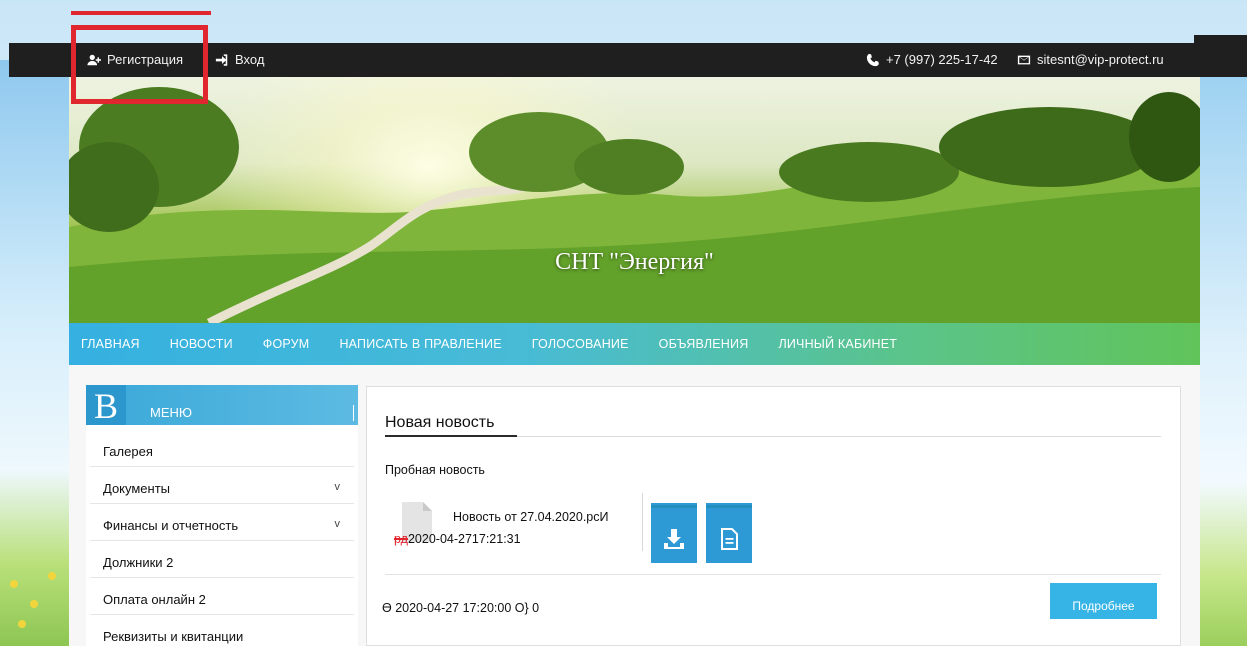 The image size is (1247, 646). Describe the element at coordinates (773, 574) in the screenshot. I see `footer-rule` at that location.